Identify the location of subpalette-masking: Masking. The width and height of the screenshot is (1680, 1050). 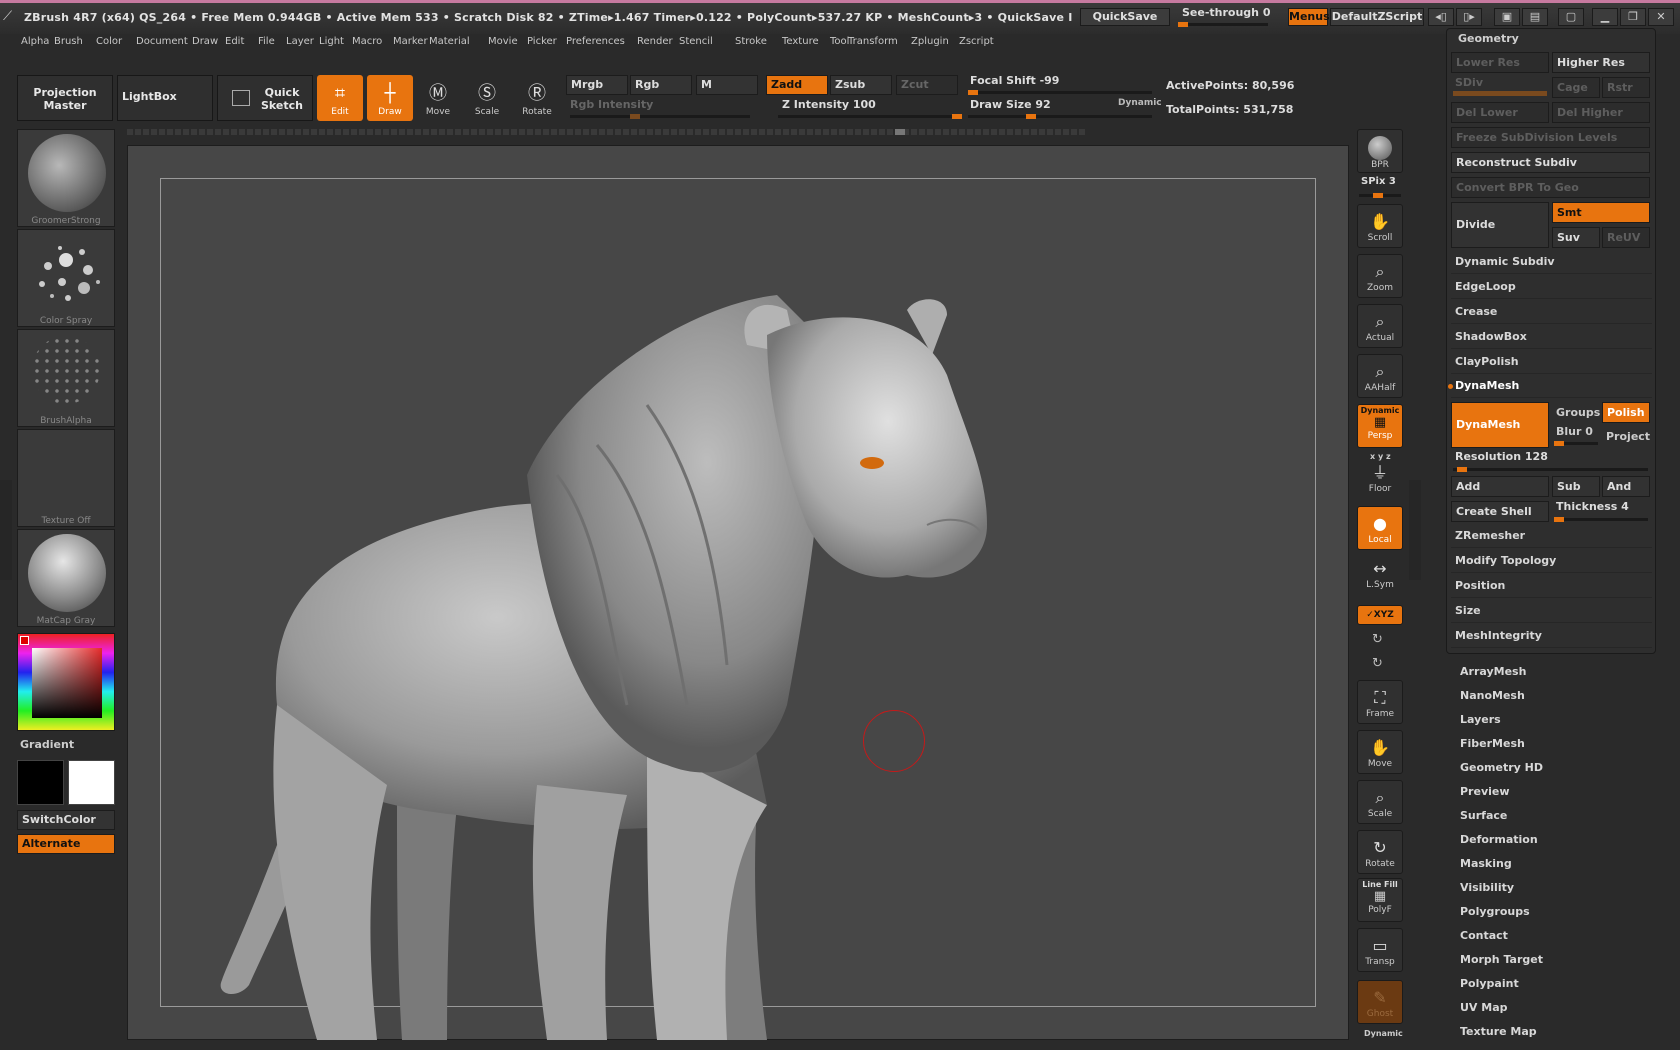
(1486, 863).